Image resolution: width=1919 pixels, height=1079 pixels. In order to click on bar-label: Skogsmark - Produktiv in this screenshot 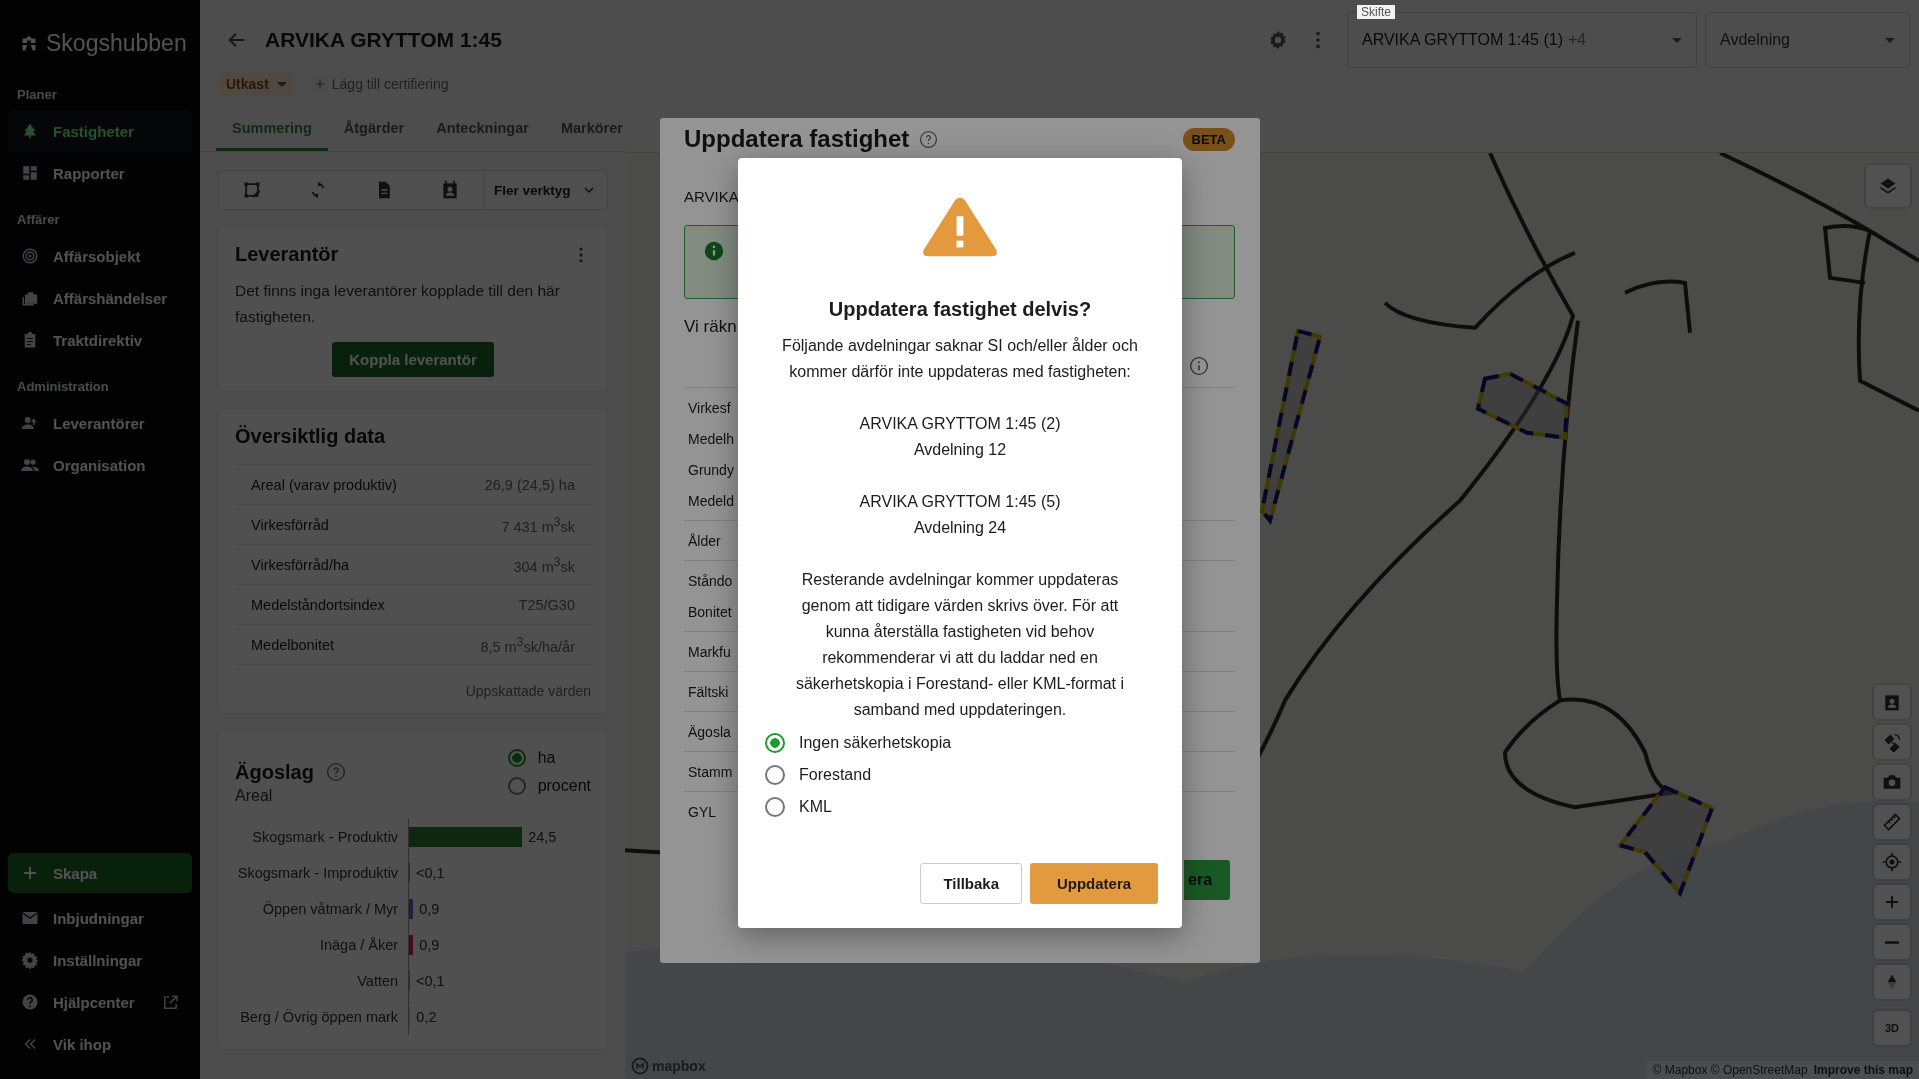, I will do `click(325, 837)`.